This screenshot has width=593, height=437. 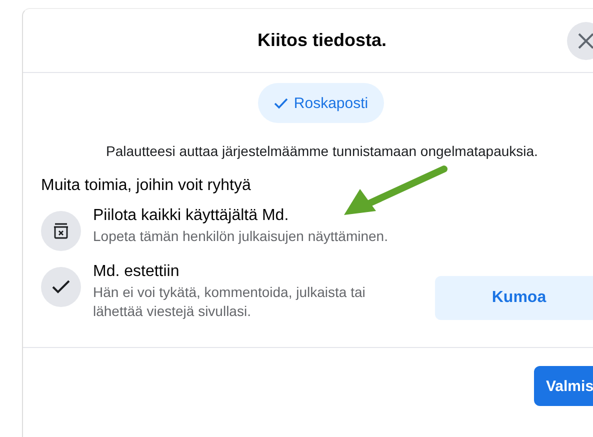 I want to click on undo-button: Kumoa, so click(x=514, y=298).